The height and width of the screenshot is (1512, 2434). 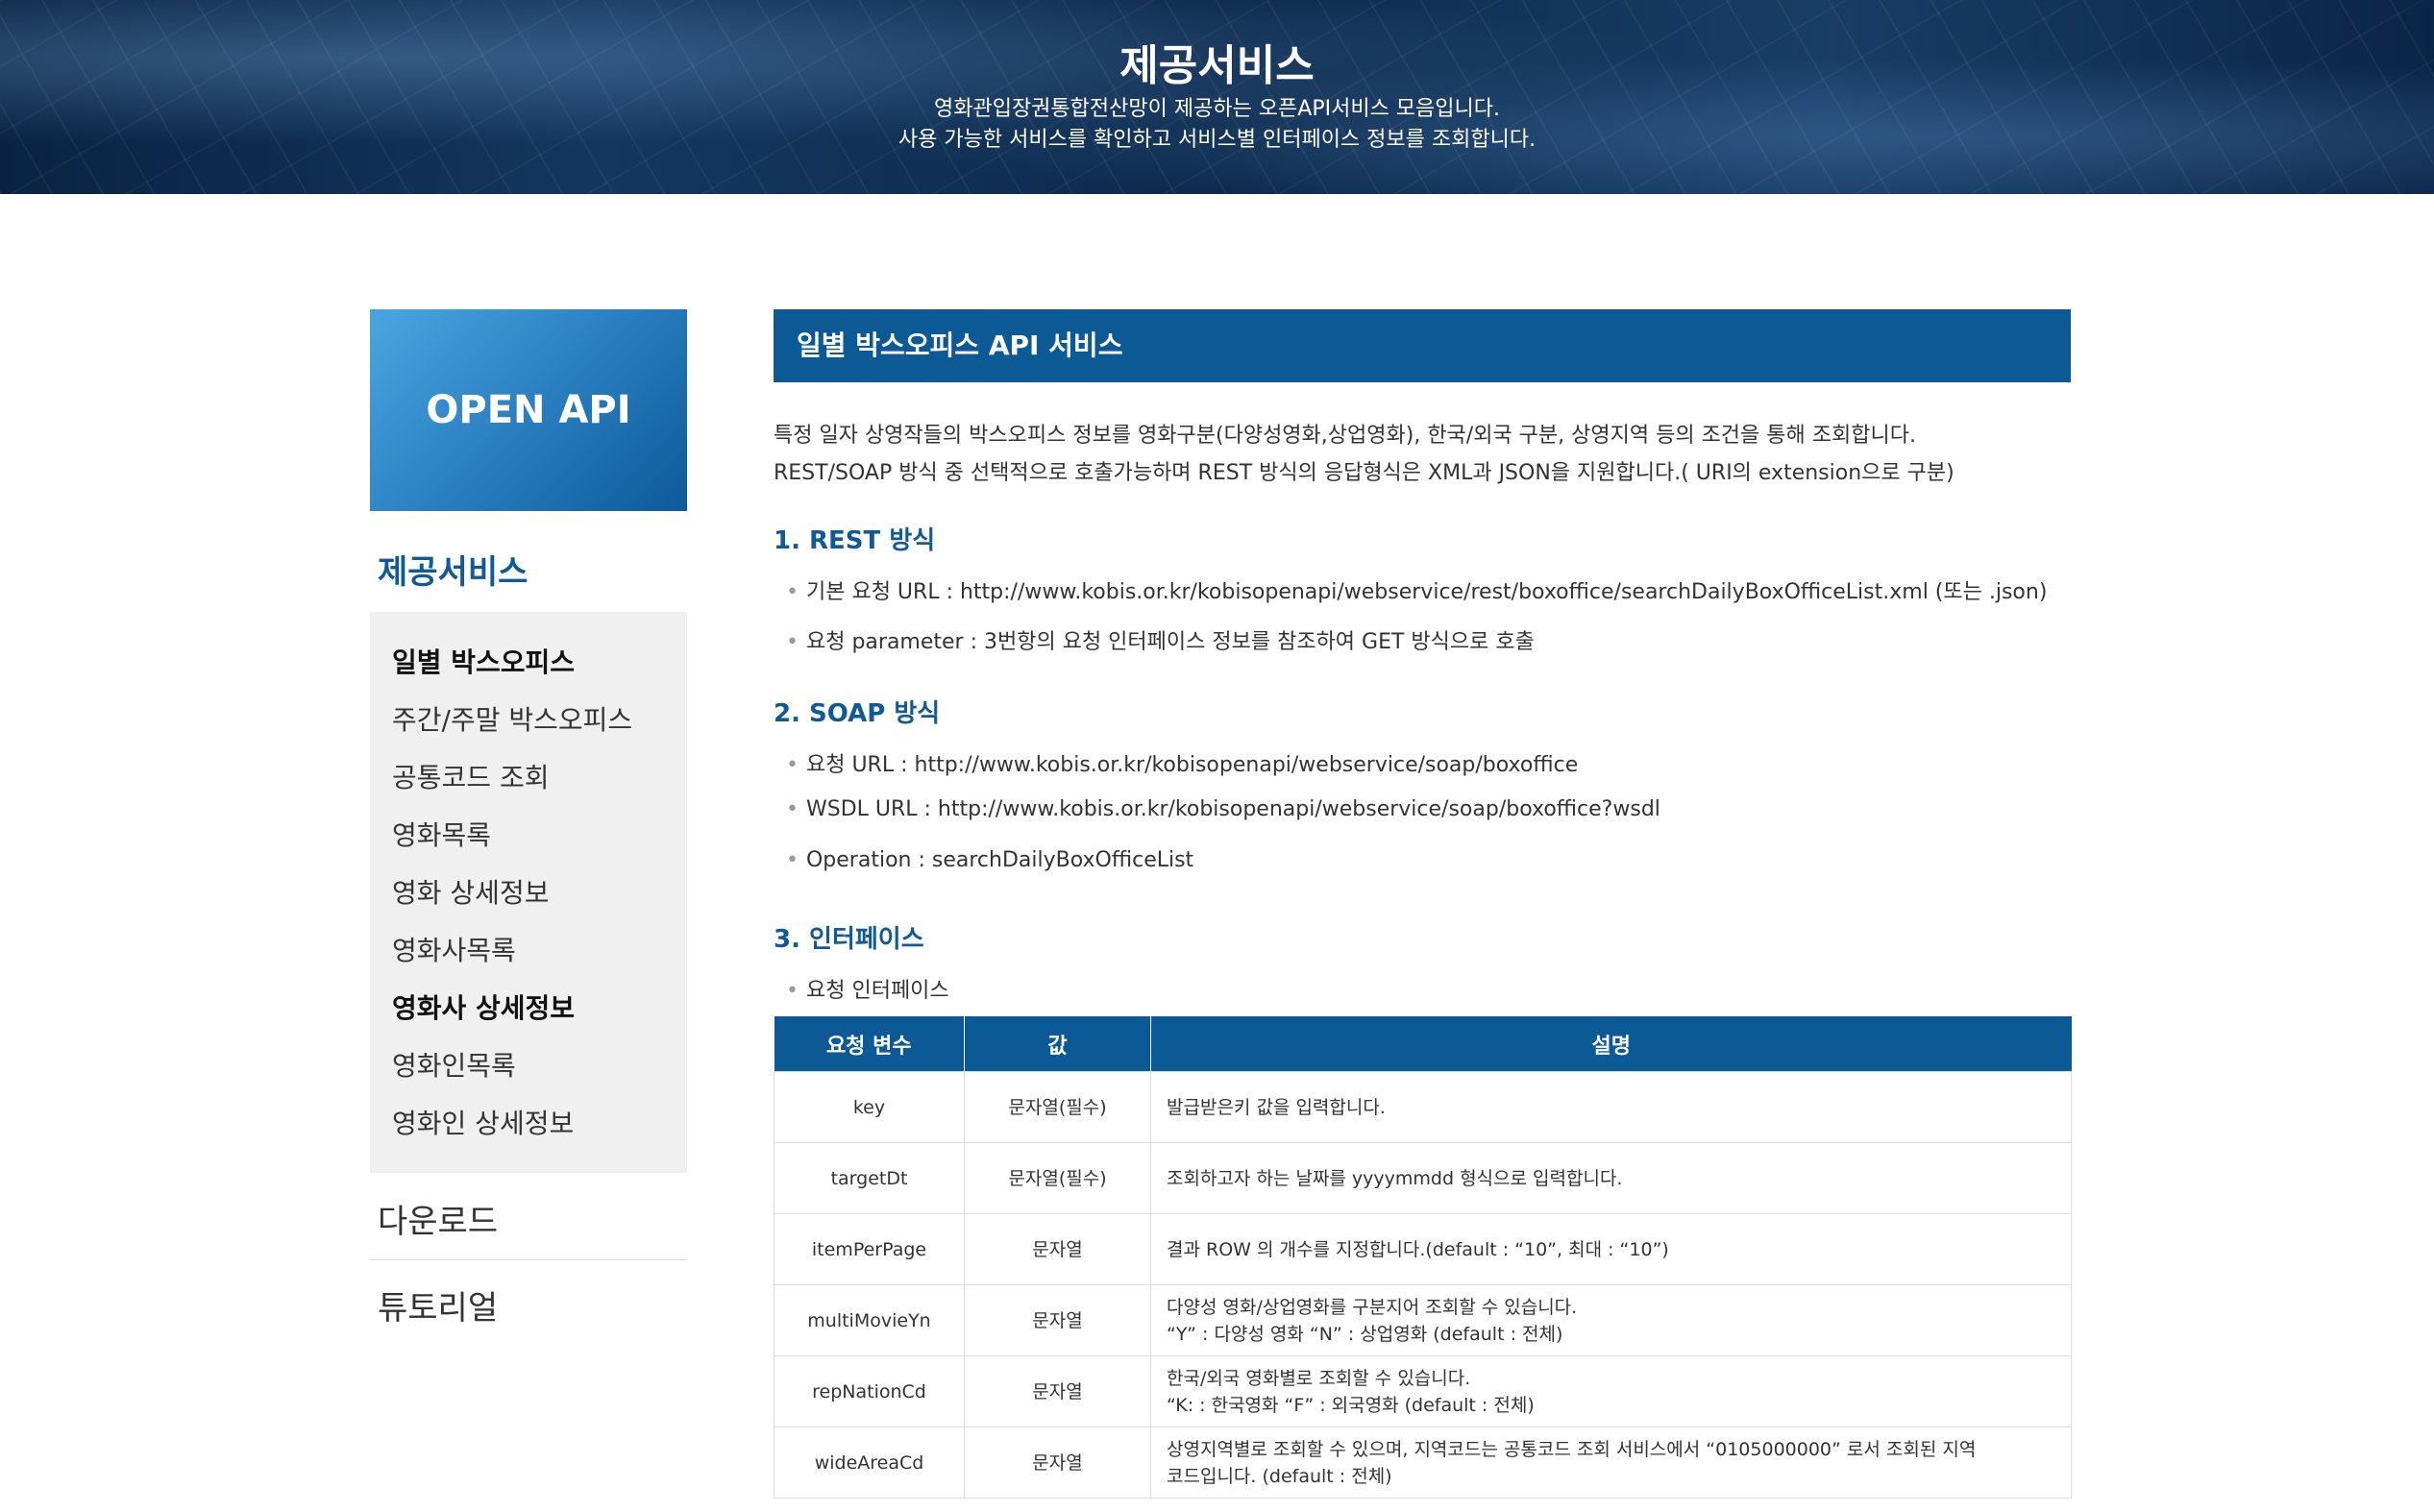 I want to click on hero-desc-line1: 영화관입장권통합전산망이 제공하는 오픈API서비스 모음입니다., so click(x=1217, y=109).